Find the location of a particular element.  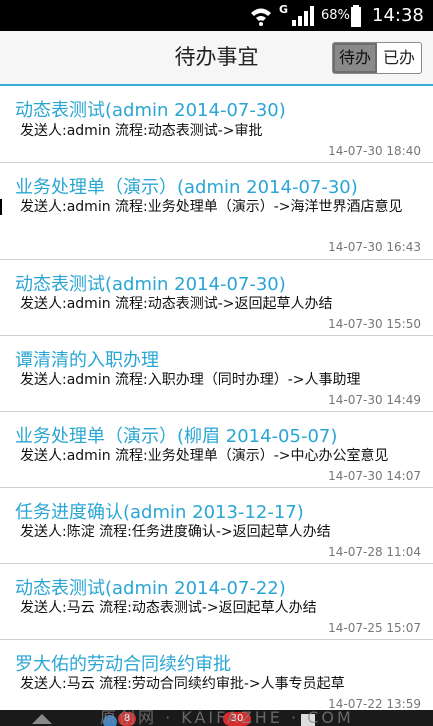

tab-done: 已办 is located at coordinates (399, 58).